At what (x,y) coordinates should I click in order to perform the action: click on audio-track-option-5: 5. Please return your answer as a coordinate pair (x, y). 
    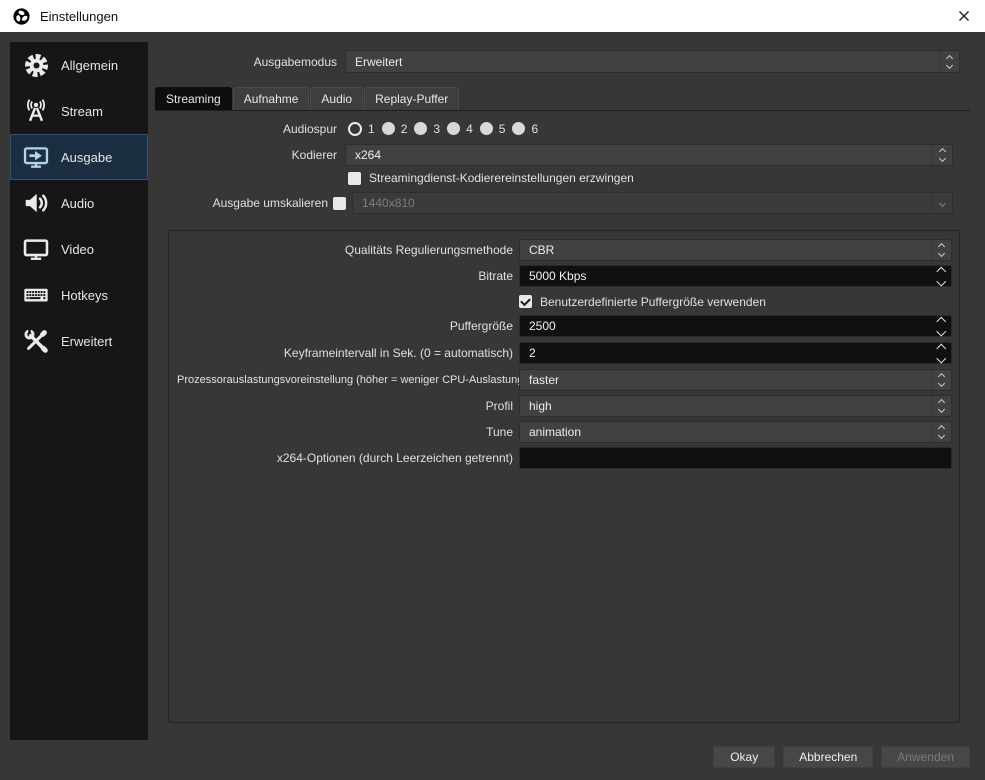
    Looking at the image, I should click on (492, 128).